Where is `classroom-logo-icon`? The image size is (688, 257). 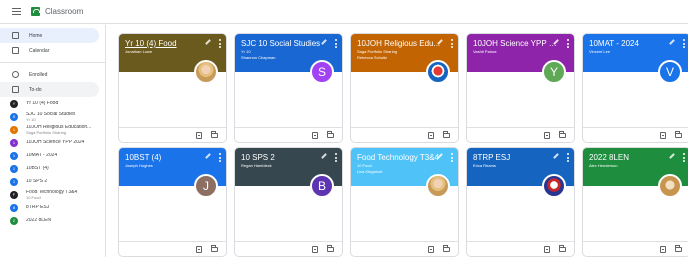 classroom-logo-icon is located at coordinates (35, 11).